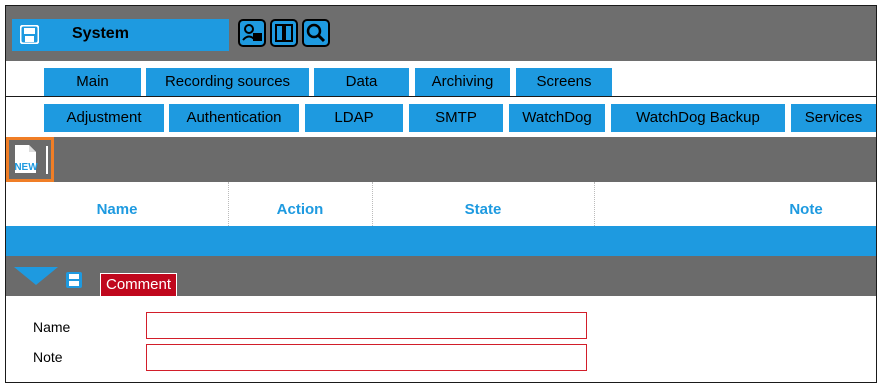 This screenshot has width=879, height=385. Describe the element at coordinates (26, 167) in the screenshot. I see `new-label: NEW` at that location.